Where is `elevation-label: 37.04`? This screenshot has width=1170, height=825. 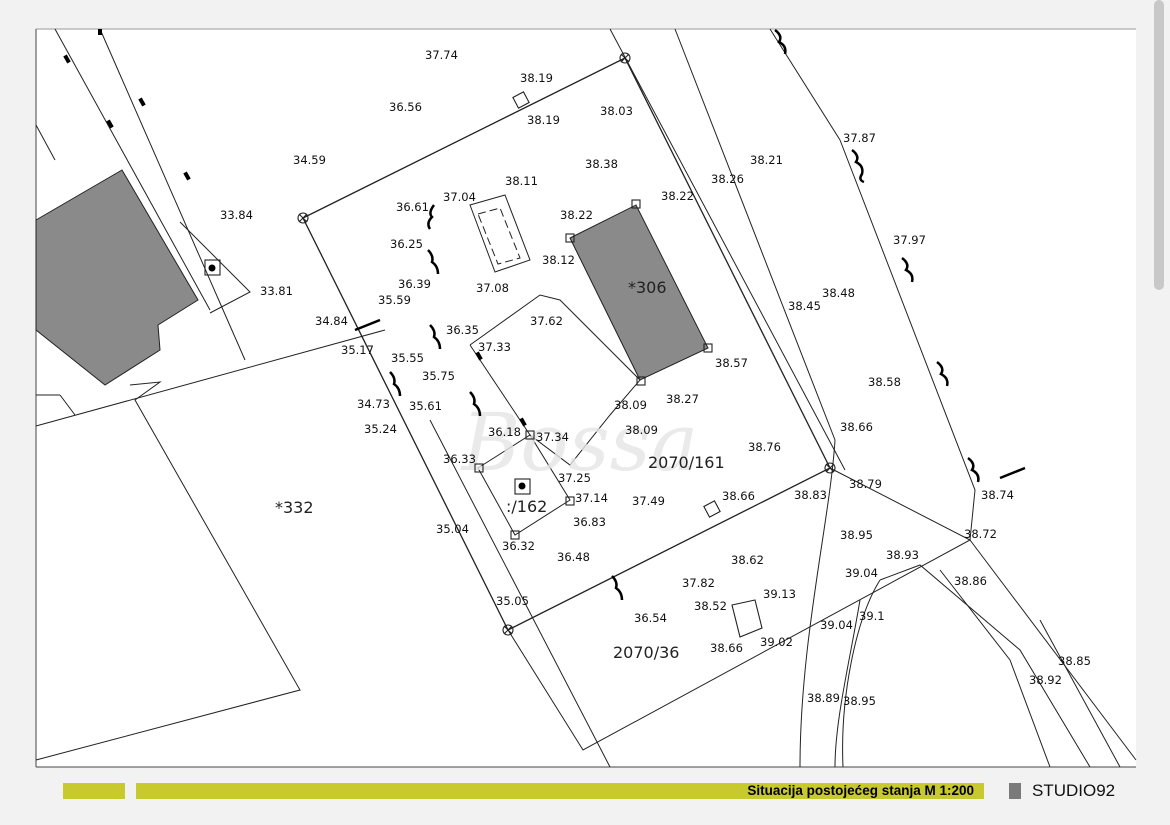
elevation-label: 37.04 is located at coordinates (459, 197).